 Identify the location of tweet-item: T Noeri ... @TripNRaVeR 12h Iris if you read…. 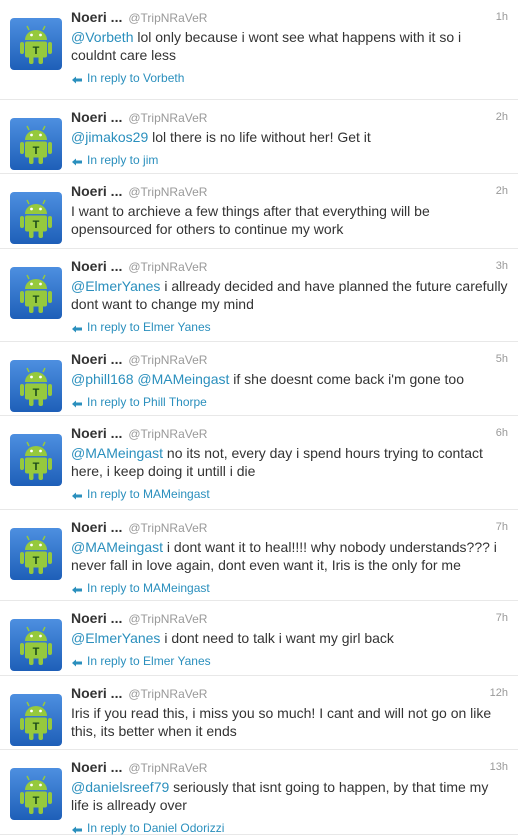
(259, 713).